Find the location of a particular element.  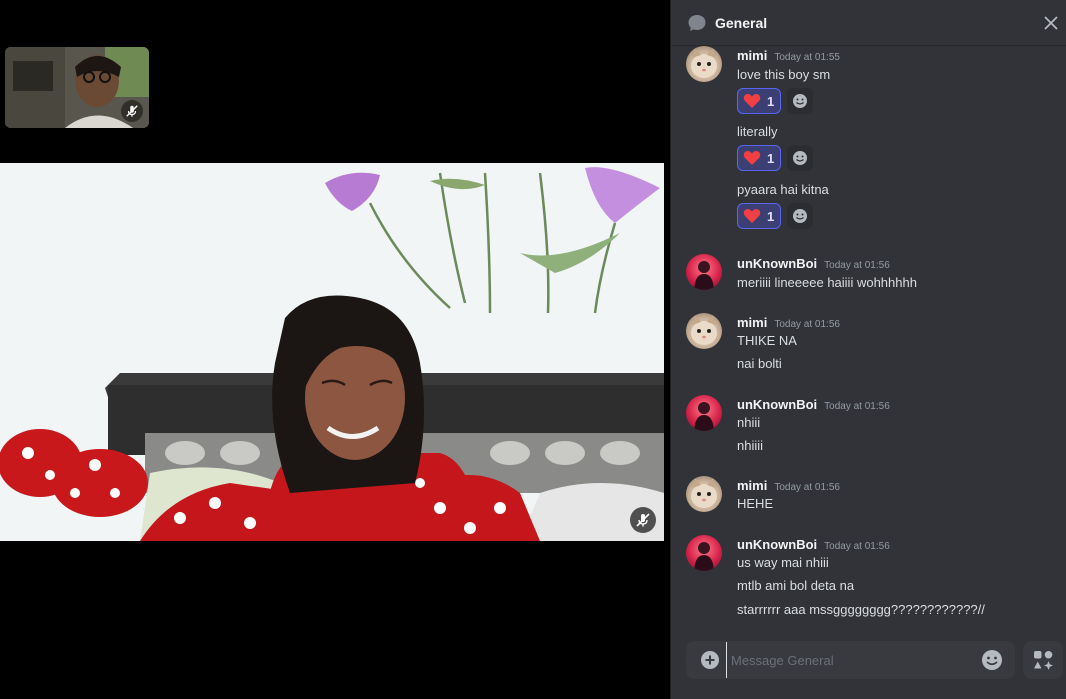

main-mic-muted-badge is located at coordinates (643, 520).